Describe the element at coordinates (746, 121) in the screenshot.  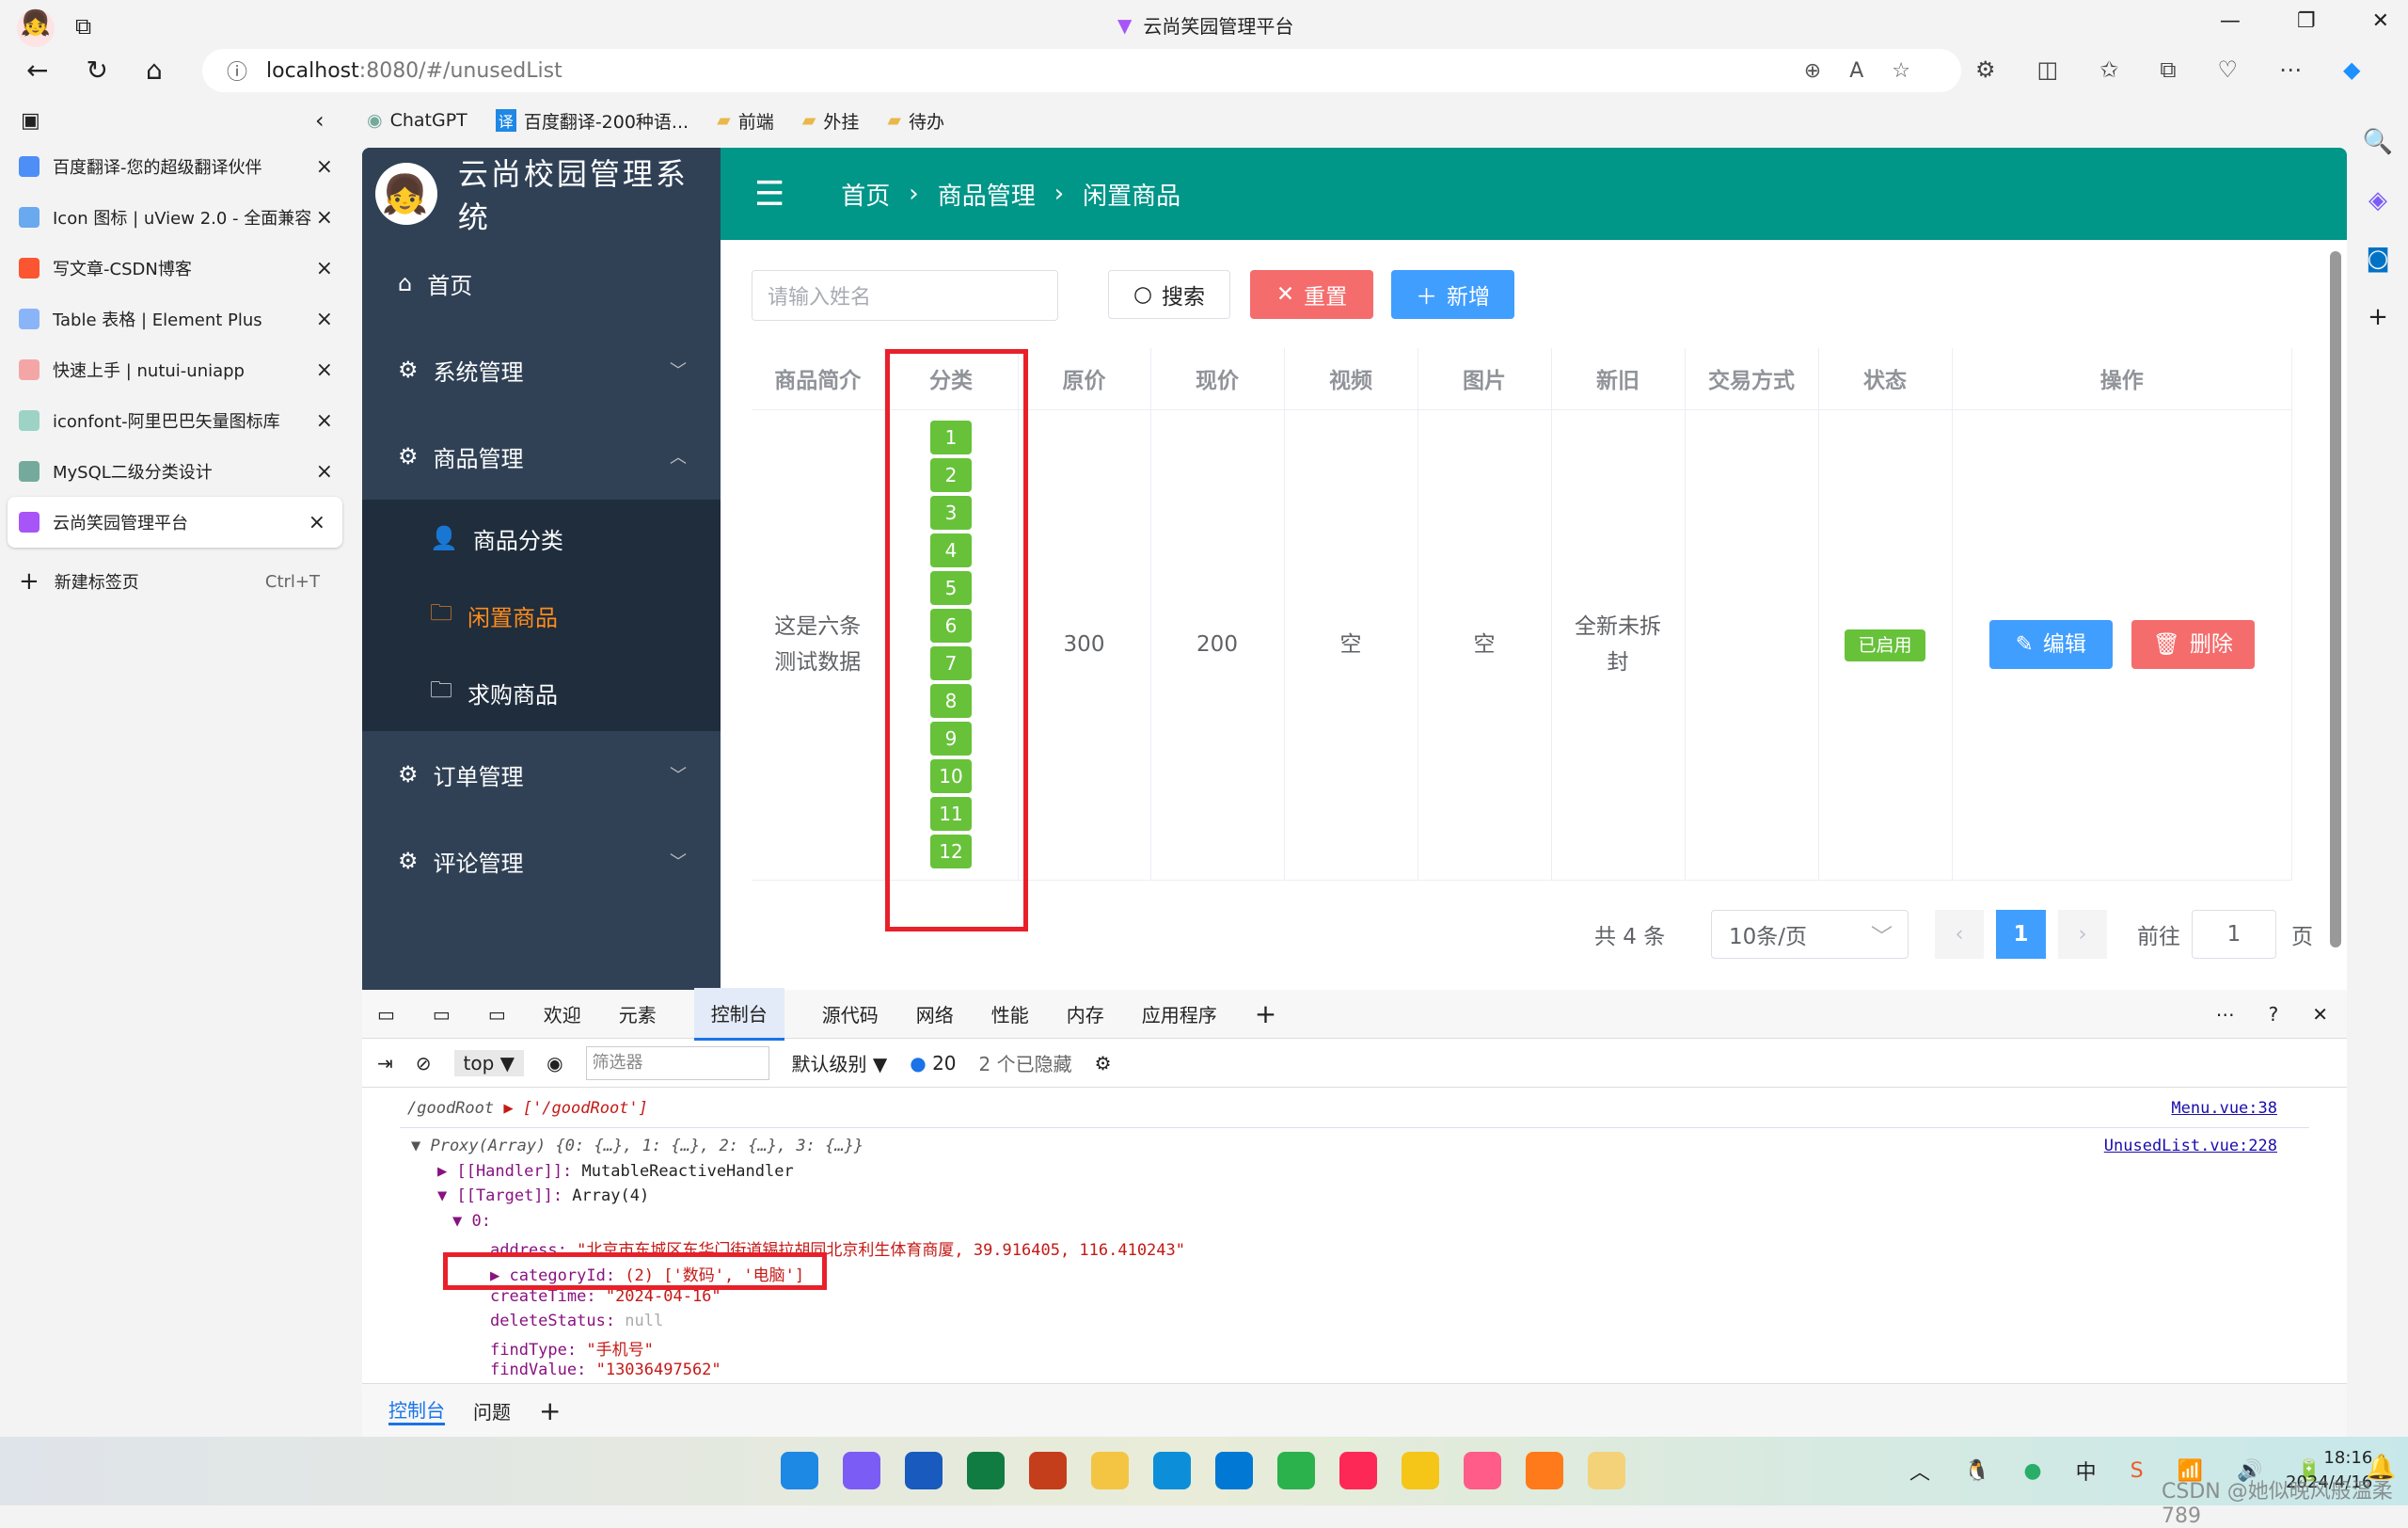
I see `bookmark-folder-frontend: ▰ 前端` at that location.